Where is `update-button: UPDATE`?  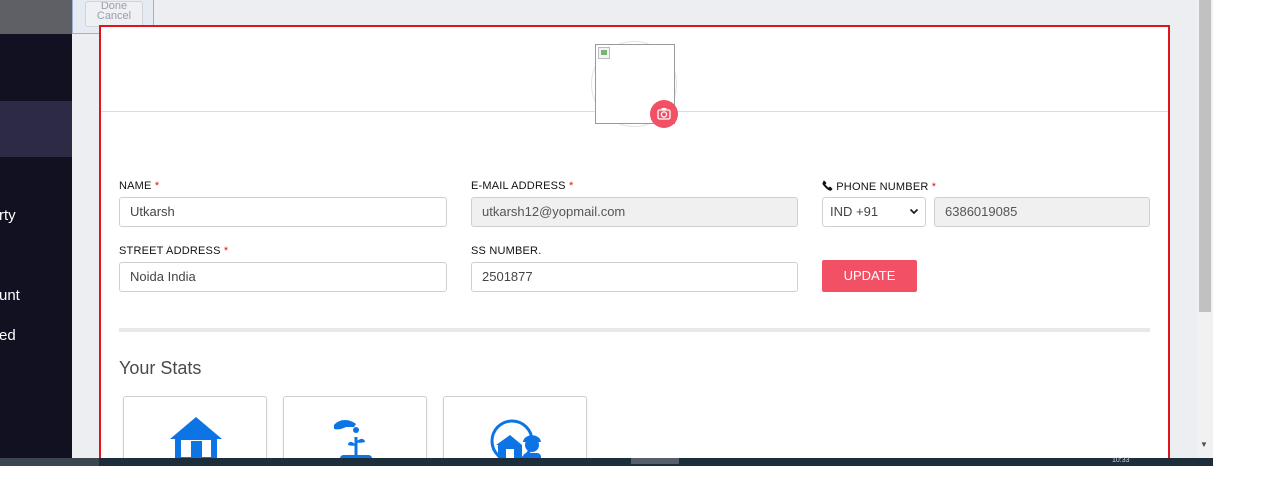
update-button: UPDATE is located at coordinates (869, 276).